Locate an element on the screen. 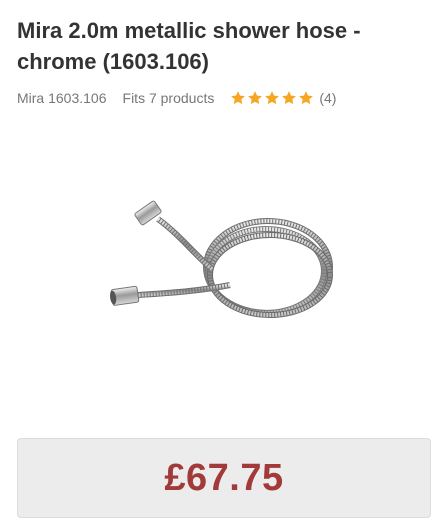  product-code: Mira 1603.106 is located at coordinates (62, 98).